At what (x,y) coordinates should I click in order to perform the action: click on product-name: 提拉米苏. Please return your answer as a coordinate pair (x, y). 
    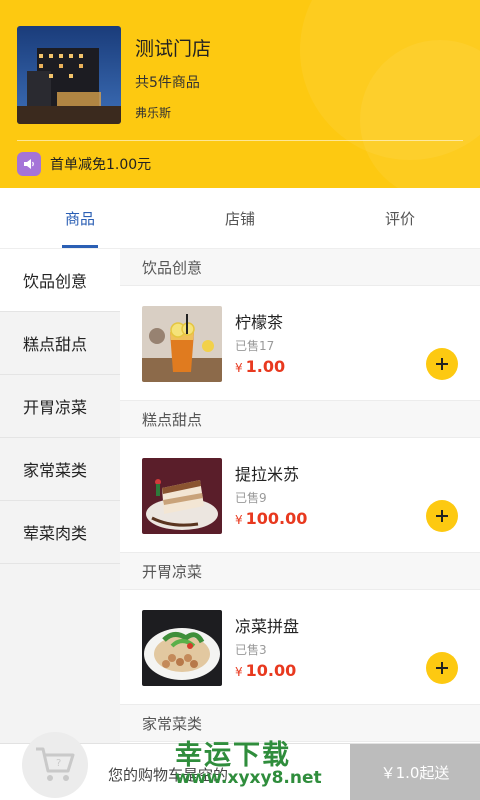
    Looking at the image, I should click on (267, 474).